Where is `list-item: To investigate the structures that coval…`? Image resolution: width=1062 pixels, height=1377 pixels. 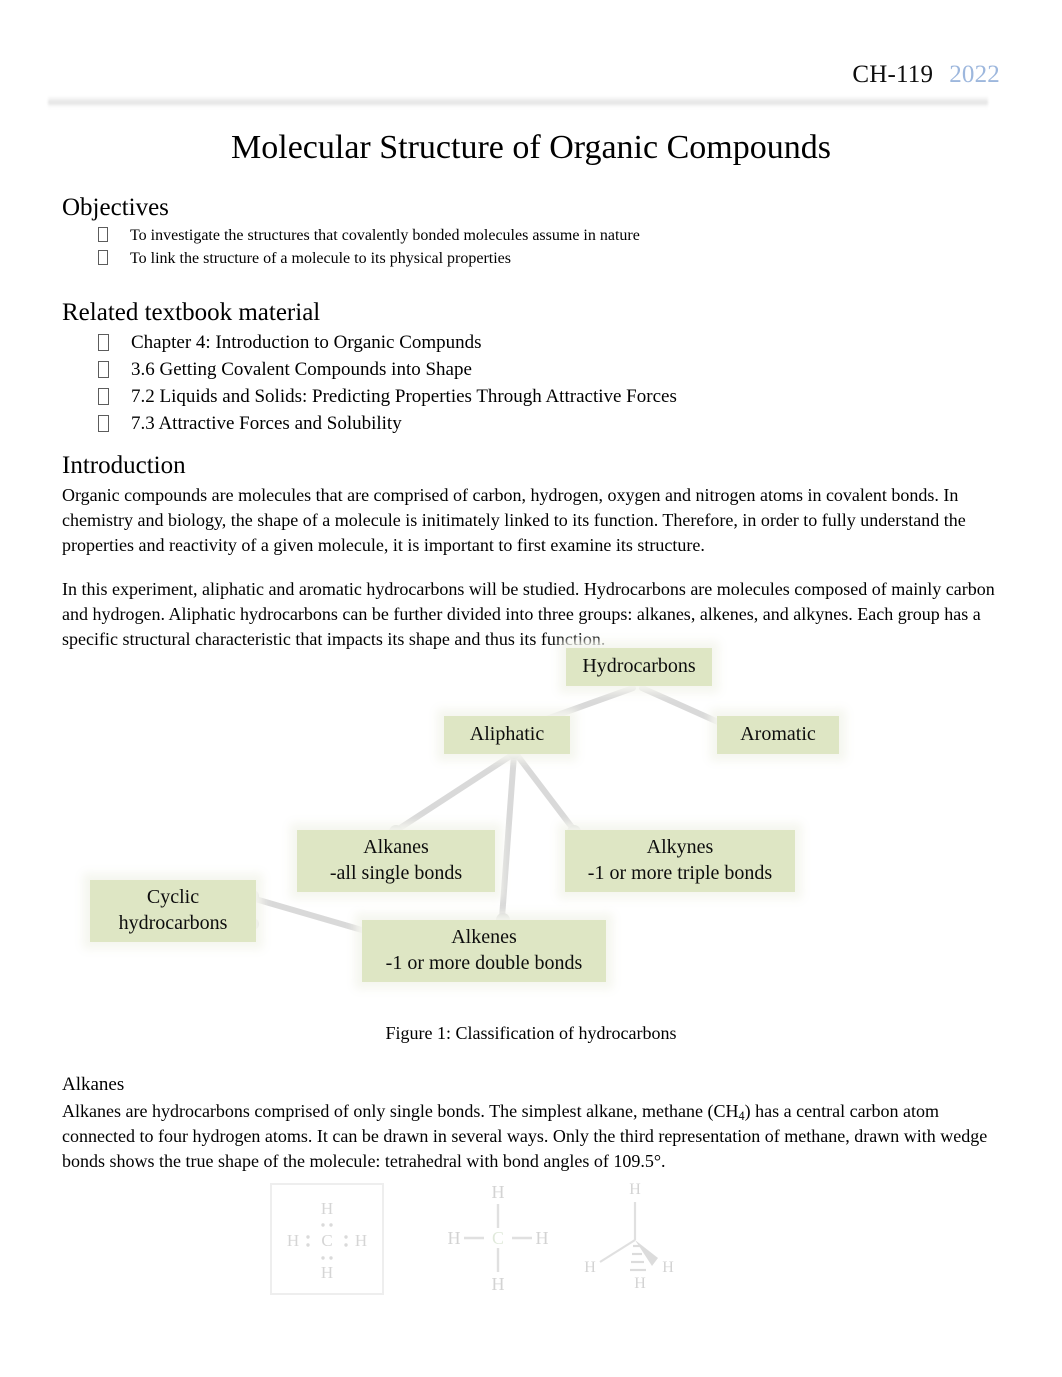
list-item: To investigate the structures that coval… is located at coordinates (549, 236).